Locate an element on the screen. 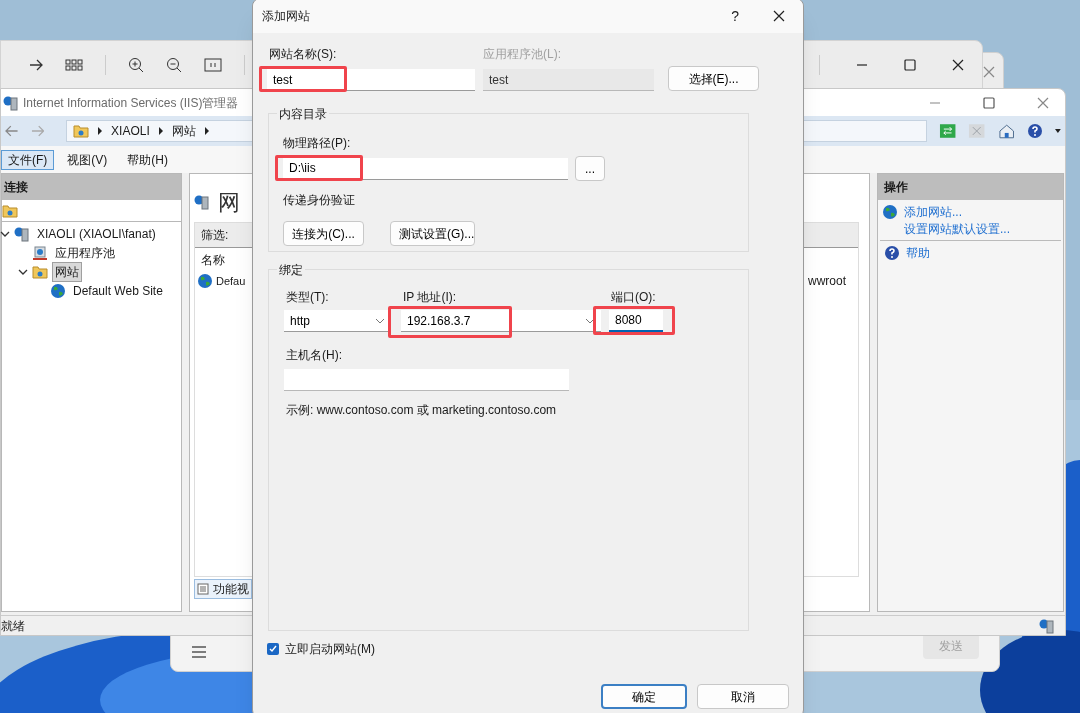  dialog-button: 取消 is located at coordinates (743, 696).